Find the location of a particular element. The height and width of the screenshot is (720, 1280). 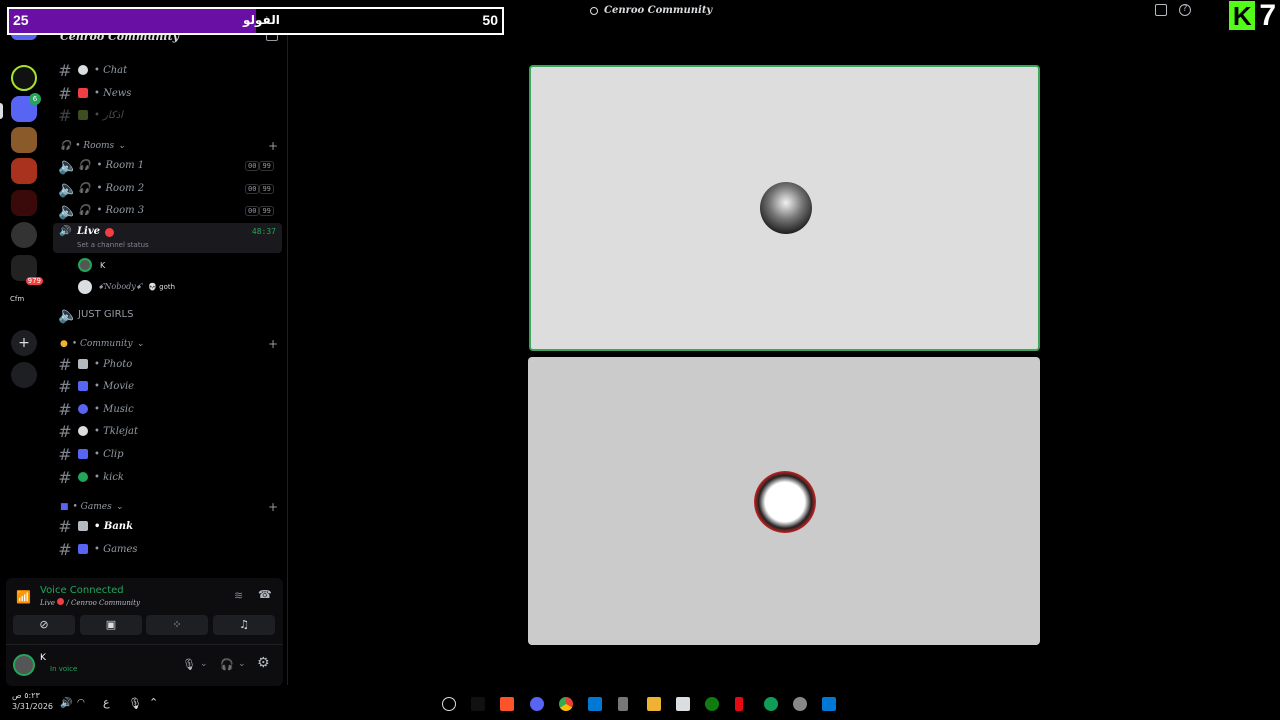

kick-logo: K 7 is located at coordinates (1252, 16).